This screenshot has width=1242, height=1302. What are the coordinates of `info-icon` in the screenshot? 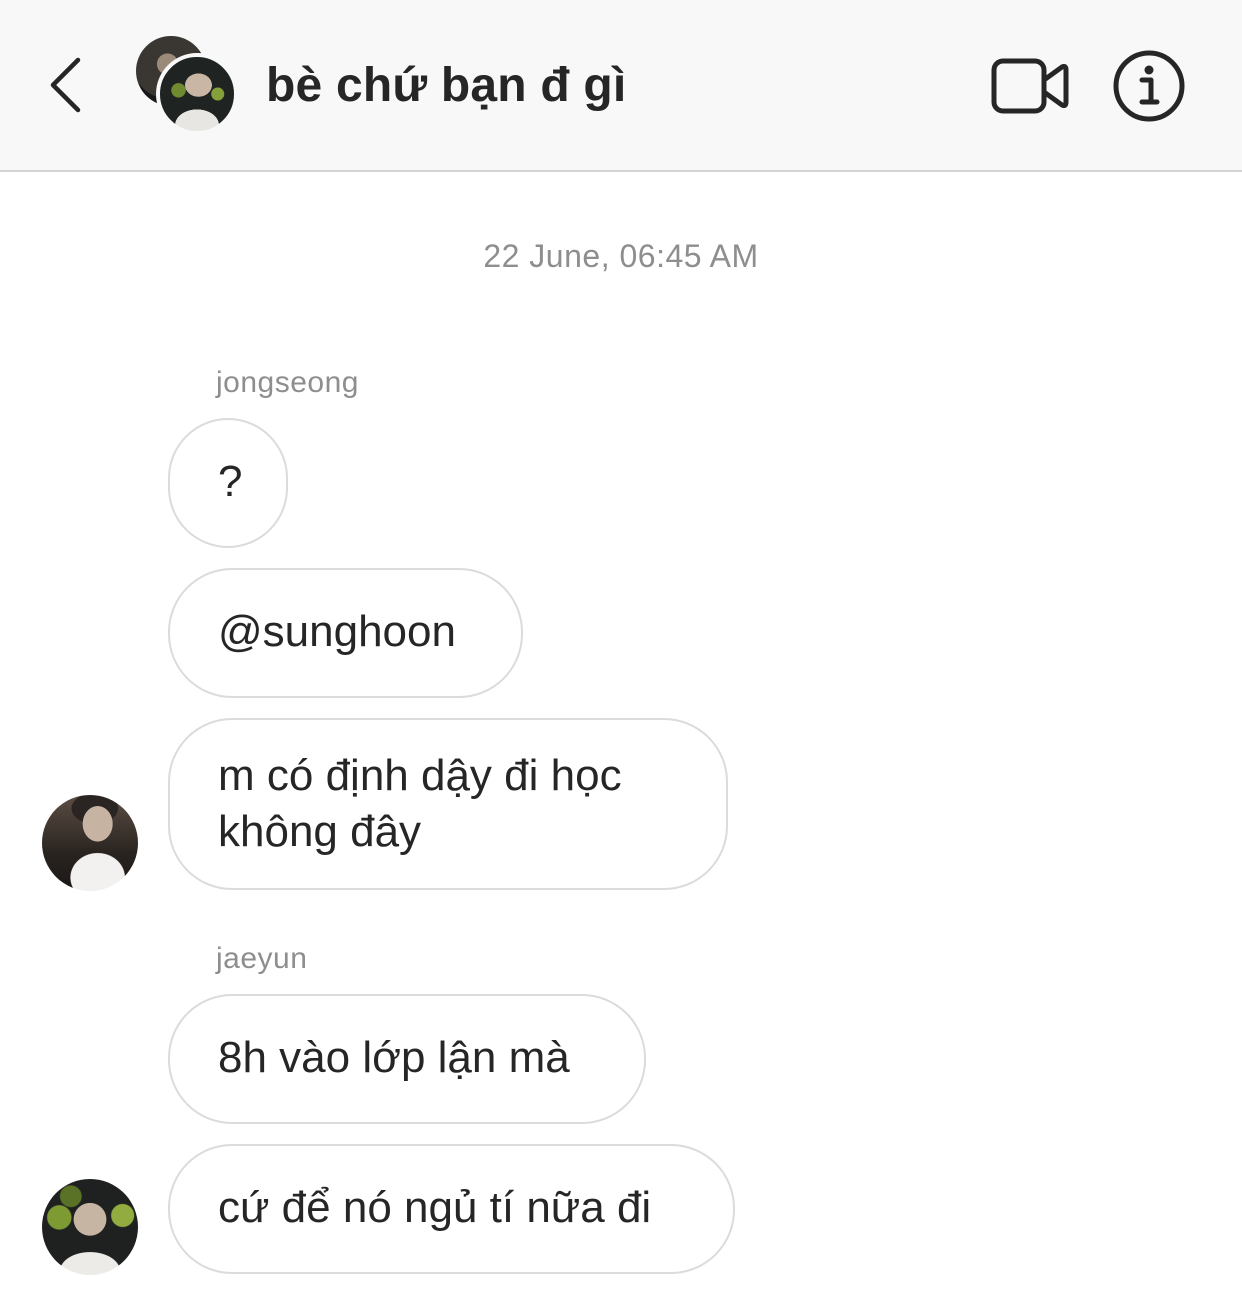 It's located at (1149, 86).